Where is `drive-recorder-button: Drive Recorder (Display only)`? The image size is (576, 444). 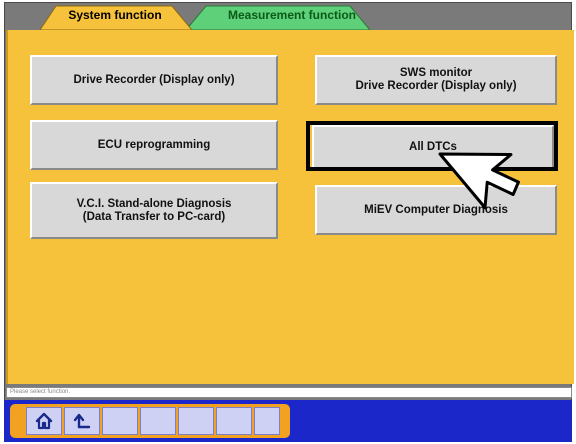
drive-recorder-button: Drive Recorder (Display only) is located at coordinates (154, 80).